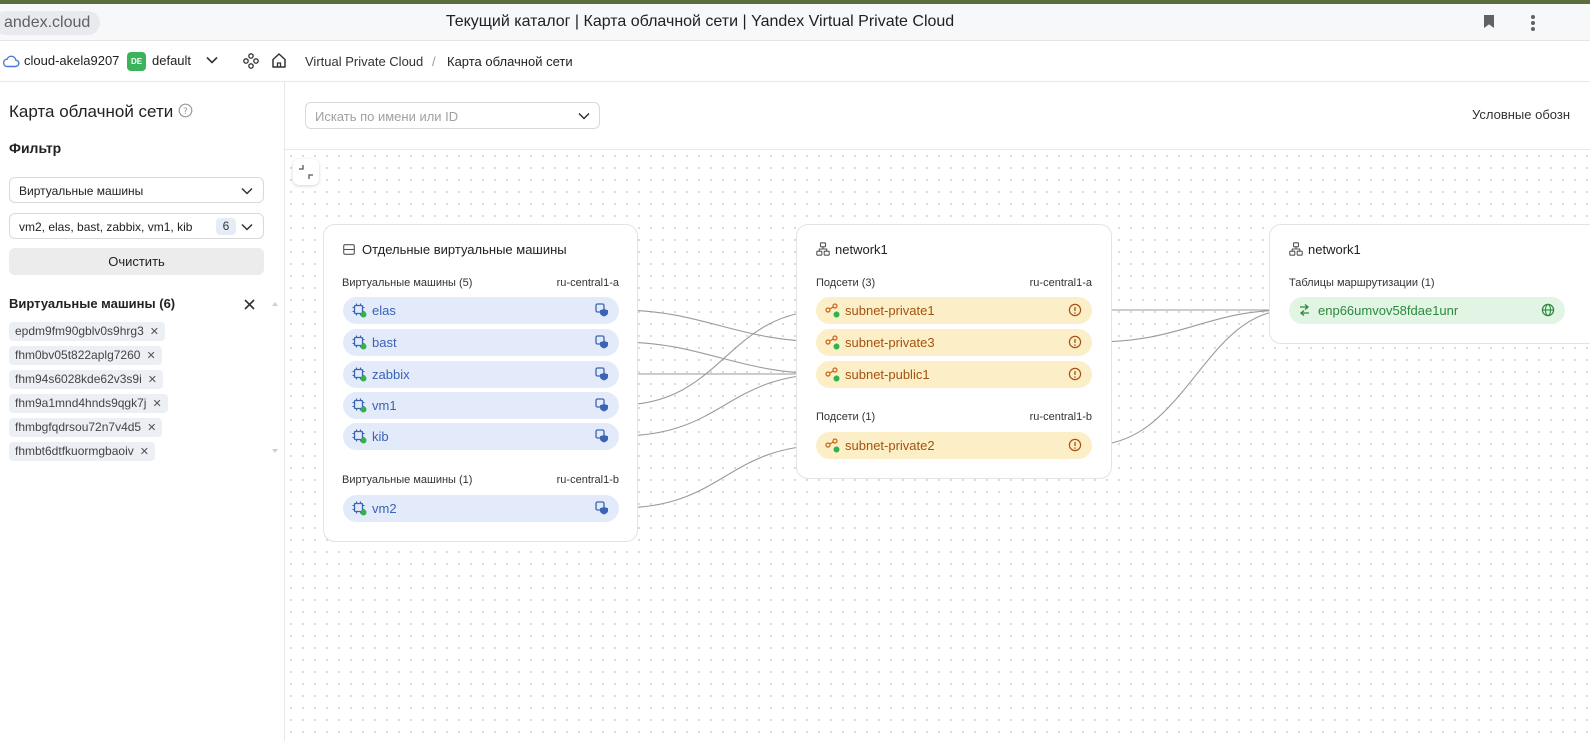 Image resolution: width=1590 pixels, height=741 pixels. What do you see at coordinates (275, 304) in the screenshot?
I see `scroll-up-arrow` at bounding box center [275, 304].